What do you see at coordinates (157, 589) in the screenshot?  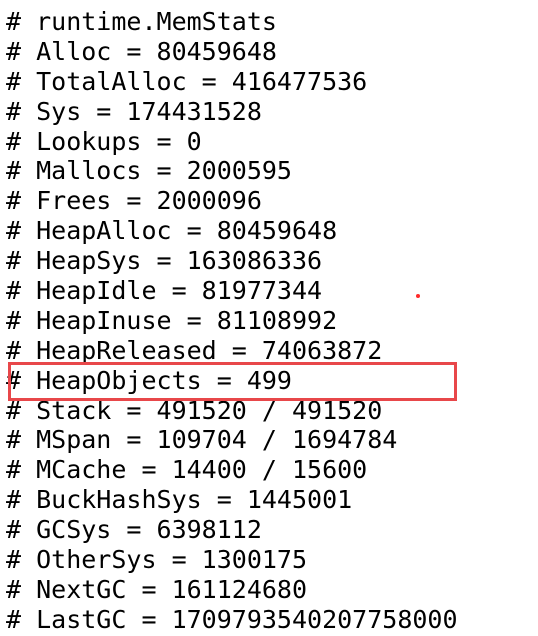 I see `memstats-line: # NextGC = 161124680` at bounding box center [157, 589].